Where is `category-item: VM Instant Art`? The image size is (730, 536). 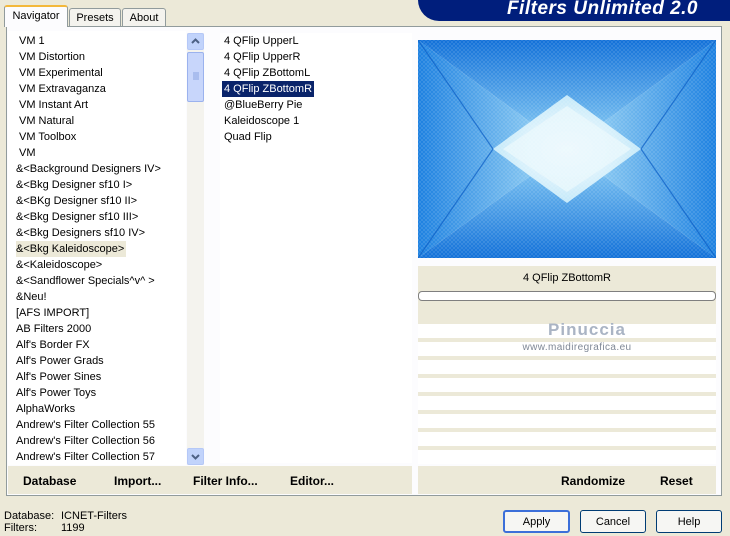 category-item: VM Instant Art is located at coordinates (54, 105).